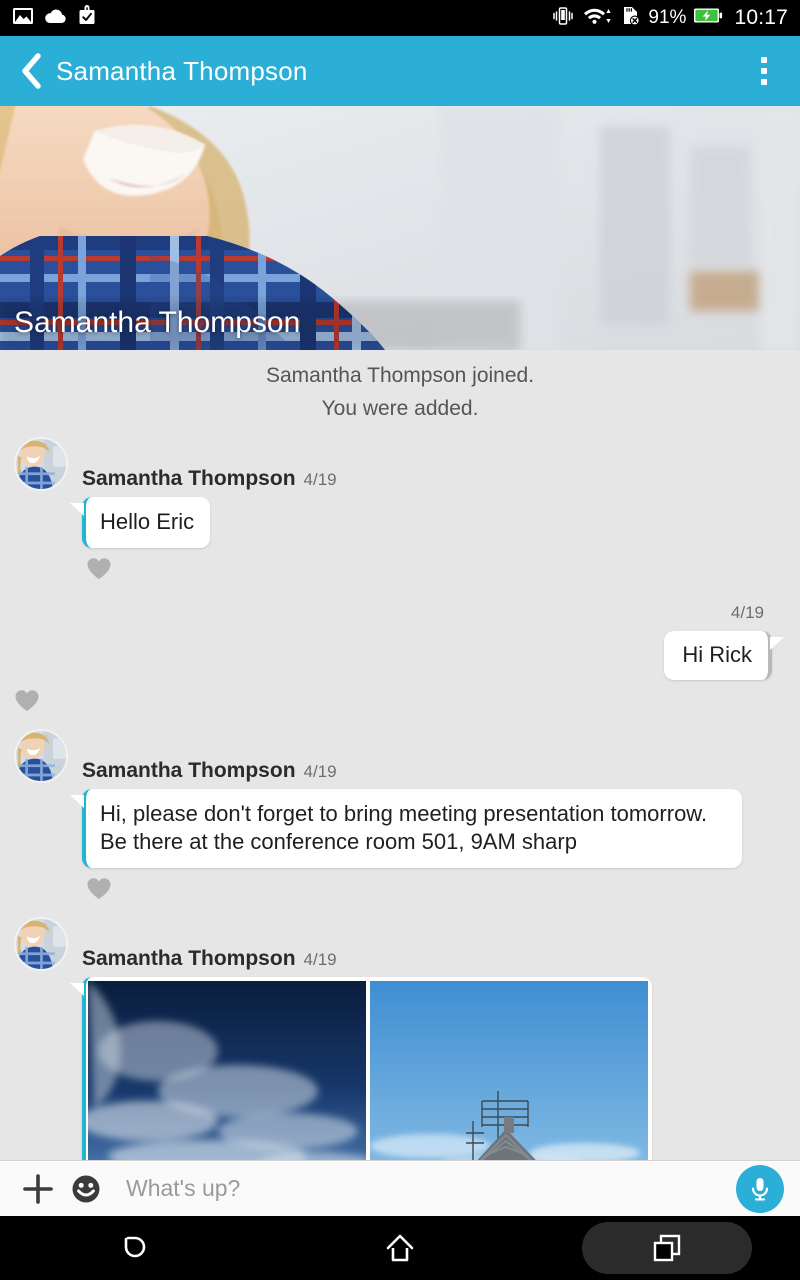  What do you see at coordinates (708, 18) in the screenshot?
I see `battery-charging-icon` at bounding box center [708, 18].